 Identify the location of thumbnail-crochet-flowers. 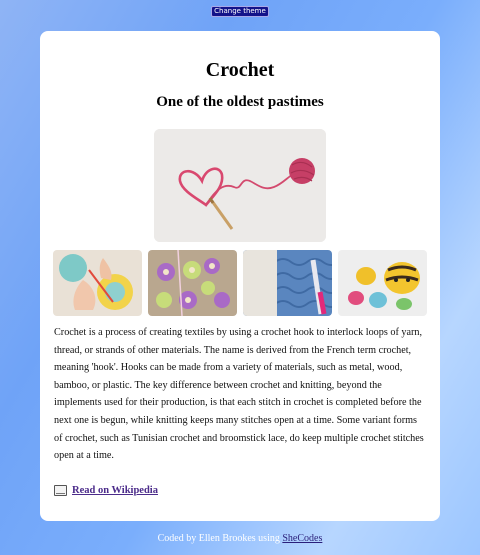
(192, 283).